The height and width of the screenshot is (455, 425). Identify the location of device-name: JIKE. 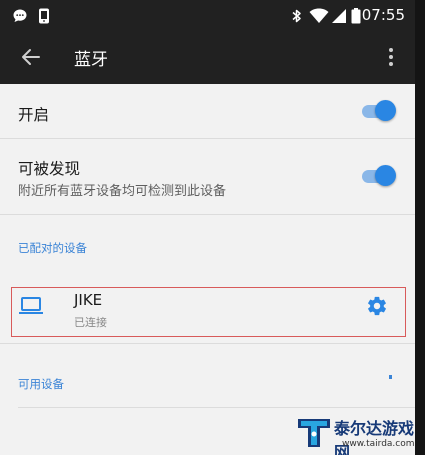
(88, 300).